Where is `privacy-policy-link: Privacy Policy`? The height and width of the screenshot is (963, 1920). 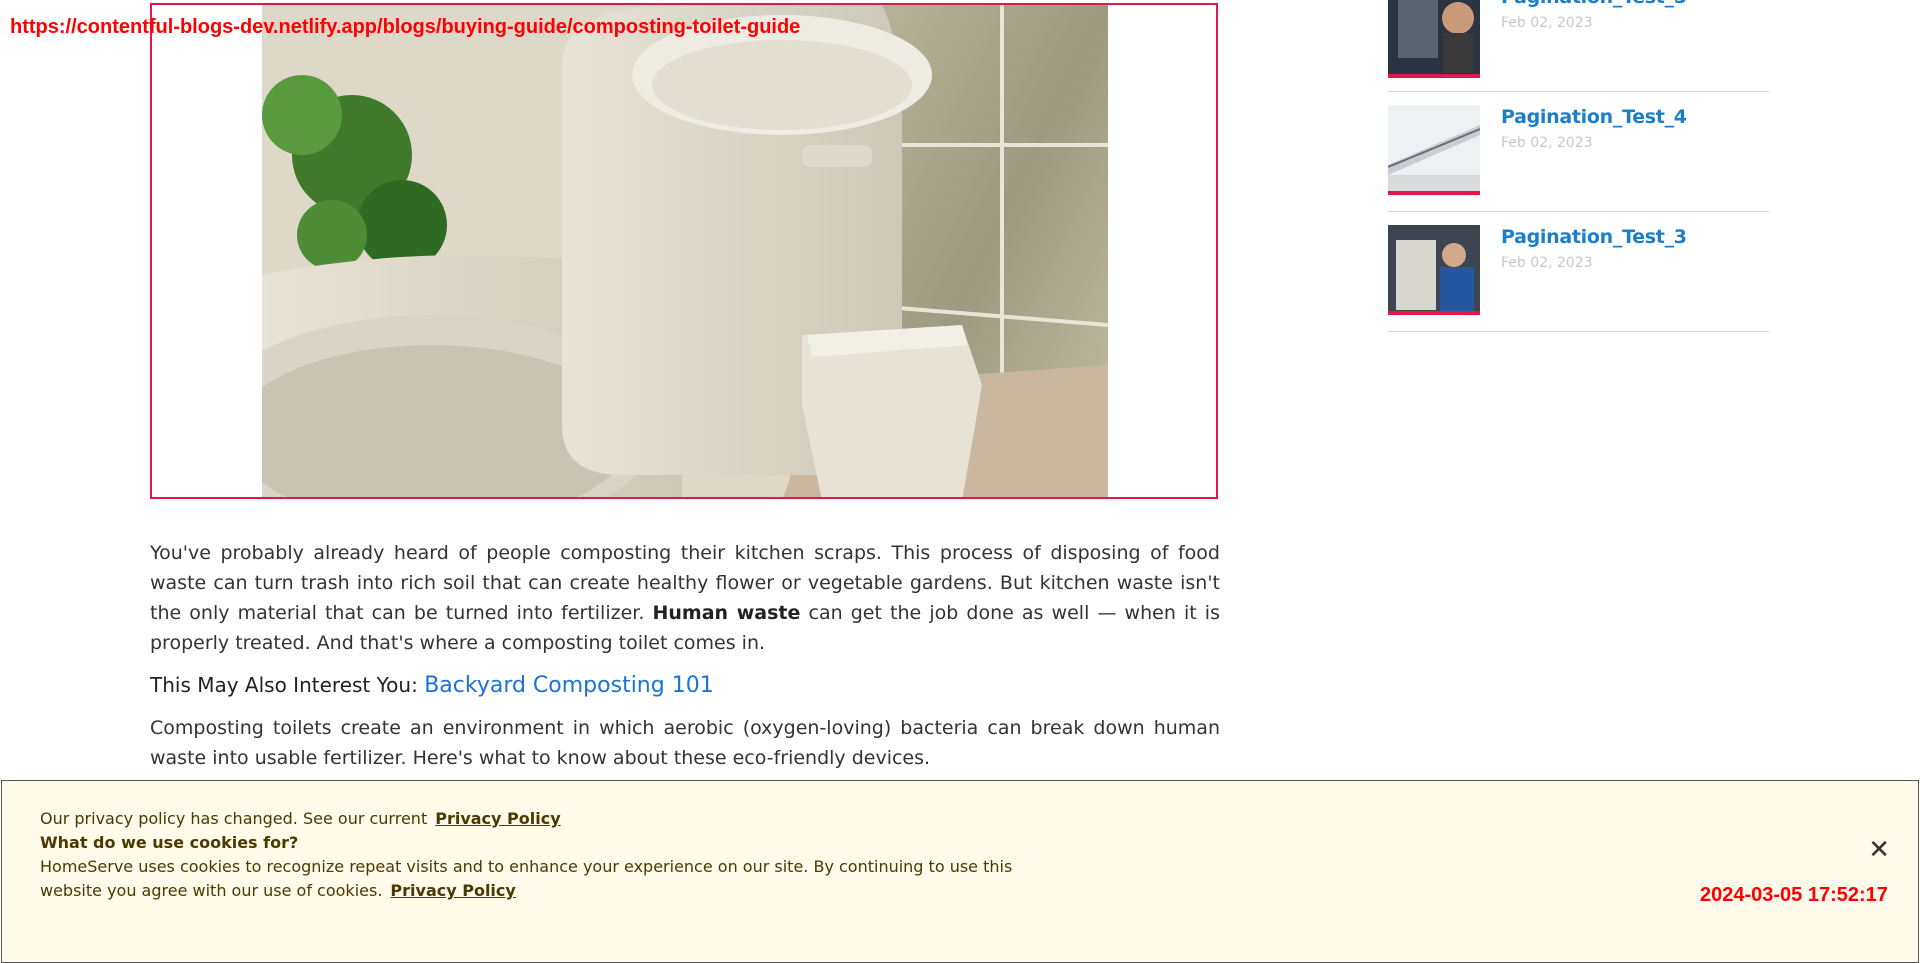
privacy-policy-link: Privacy Policy is located at coordinates (497, 818).